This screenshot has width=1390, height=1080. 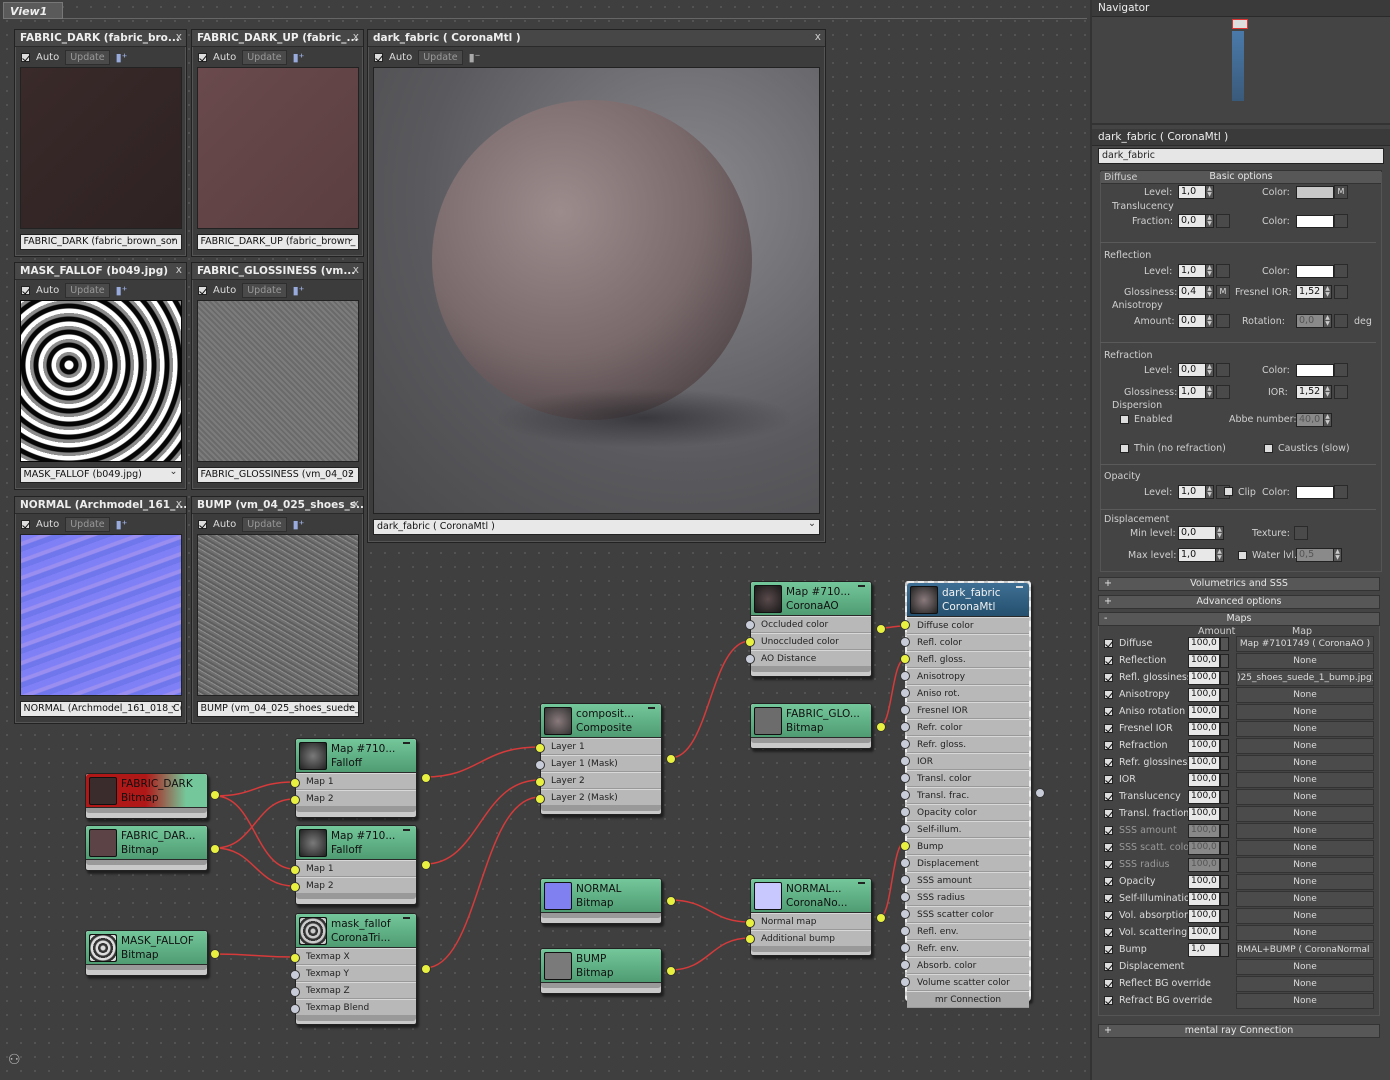 What do you see at coordinates (964, 761) in the screenshot?
I see `mtl-slot: IOR` at bounding box center [964, 761].